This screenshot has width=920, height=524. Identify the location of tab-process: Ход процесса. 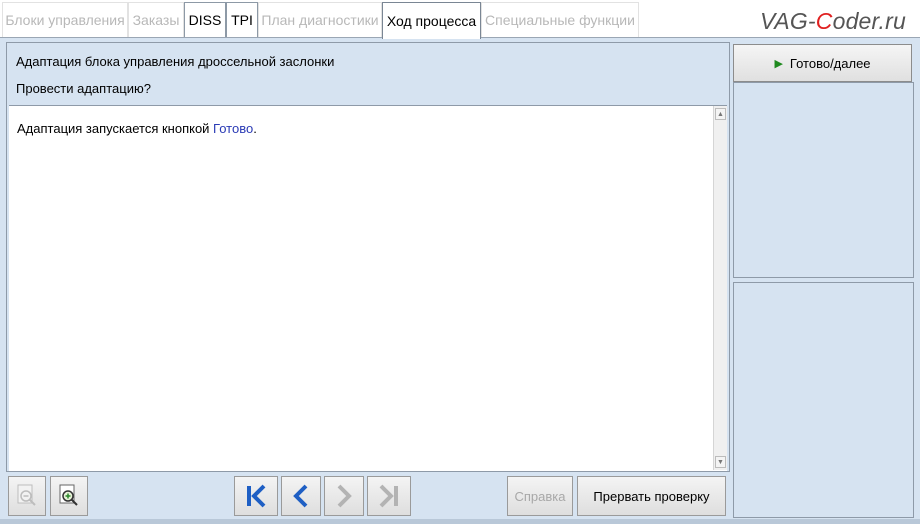
(431, 20).